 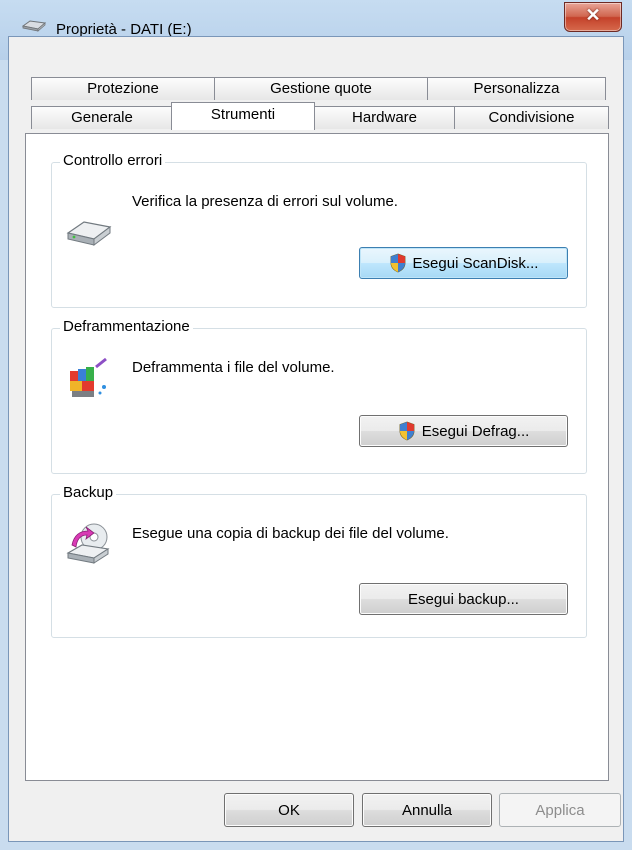 I want to click on apply-button: Applica, so click(x=560, y=810).